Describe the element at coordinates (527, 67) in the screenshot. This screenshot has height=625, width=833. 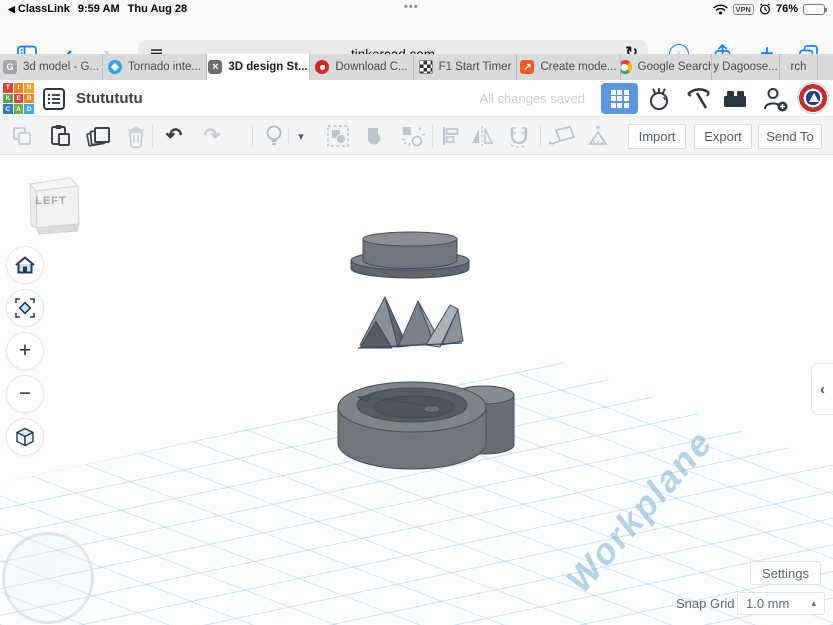
I see `tab-favicon: ↗` at that location.